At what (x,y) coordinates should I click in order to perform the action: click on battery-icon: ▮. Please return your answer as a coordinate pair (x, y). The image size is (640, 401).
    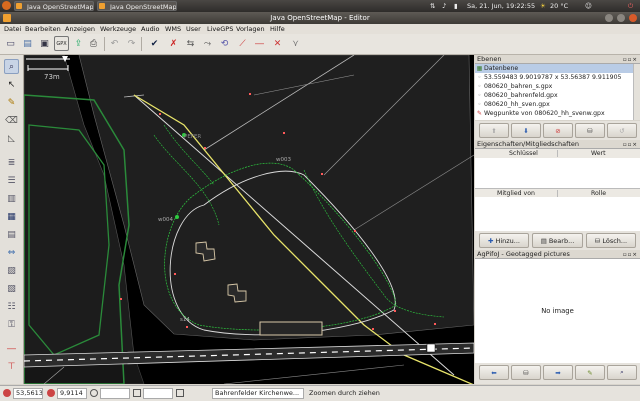
    Looking at the image, I should click on (456, 6).